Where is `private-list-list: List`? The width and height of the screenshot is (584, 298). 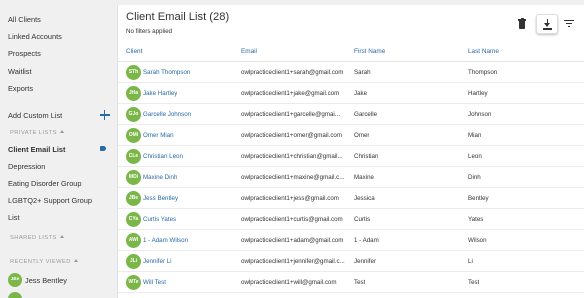 private-list-list: List is located at coordinates (14, 217).